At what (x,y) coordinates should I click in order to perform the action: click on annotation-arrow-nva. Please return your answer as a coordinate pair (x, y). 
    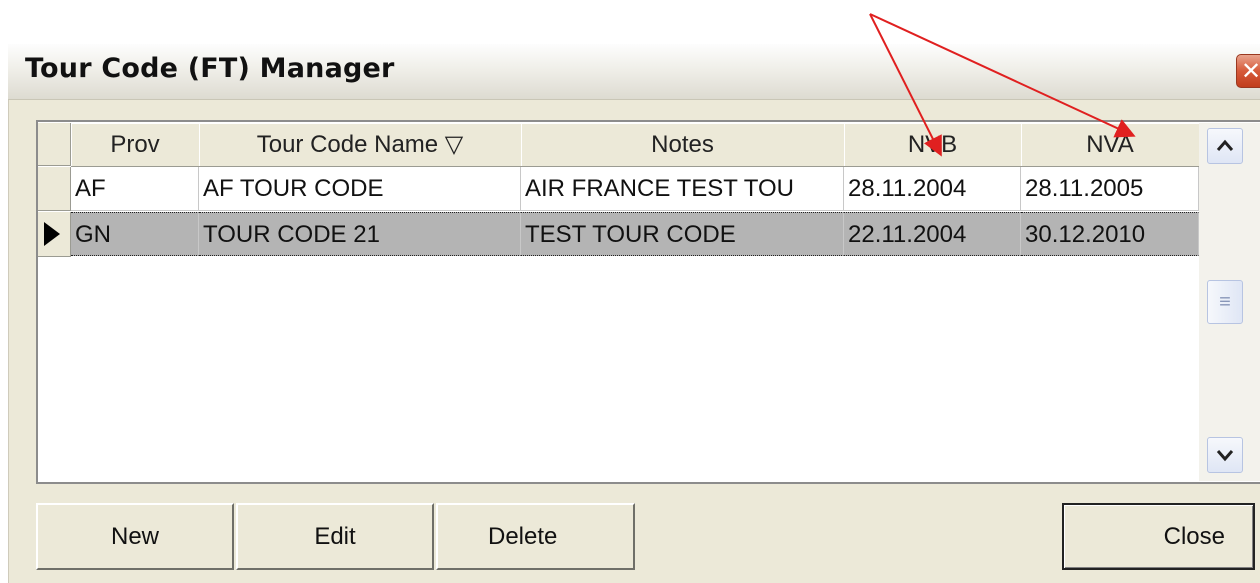
    Looking at the image, I should click on (1002, 75).